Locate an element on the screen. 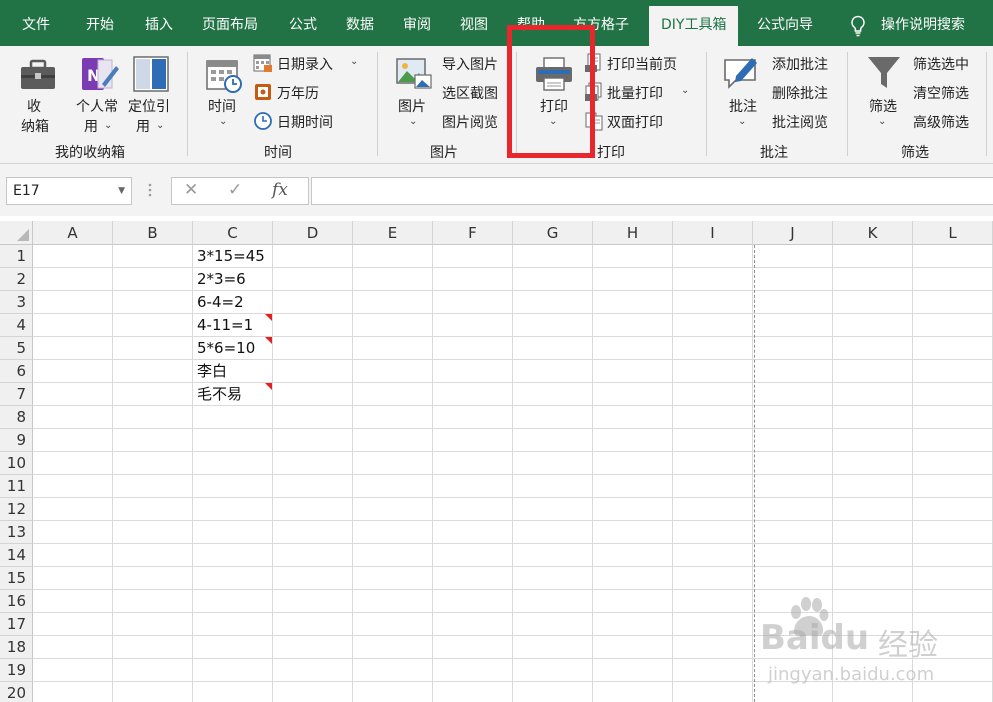  tab-diy-toolbox: DIY工具箱 is located at coordinates (694, 26).